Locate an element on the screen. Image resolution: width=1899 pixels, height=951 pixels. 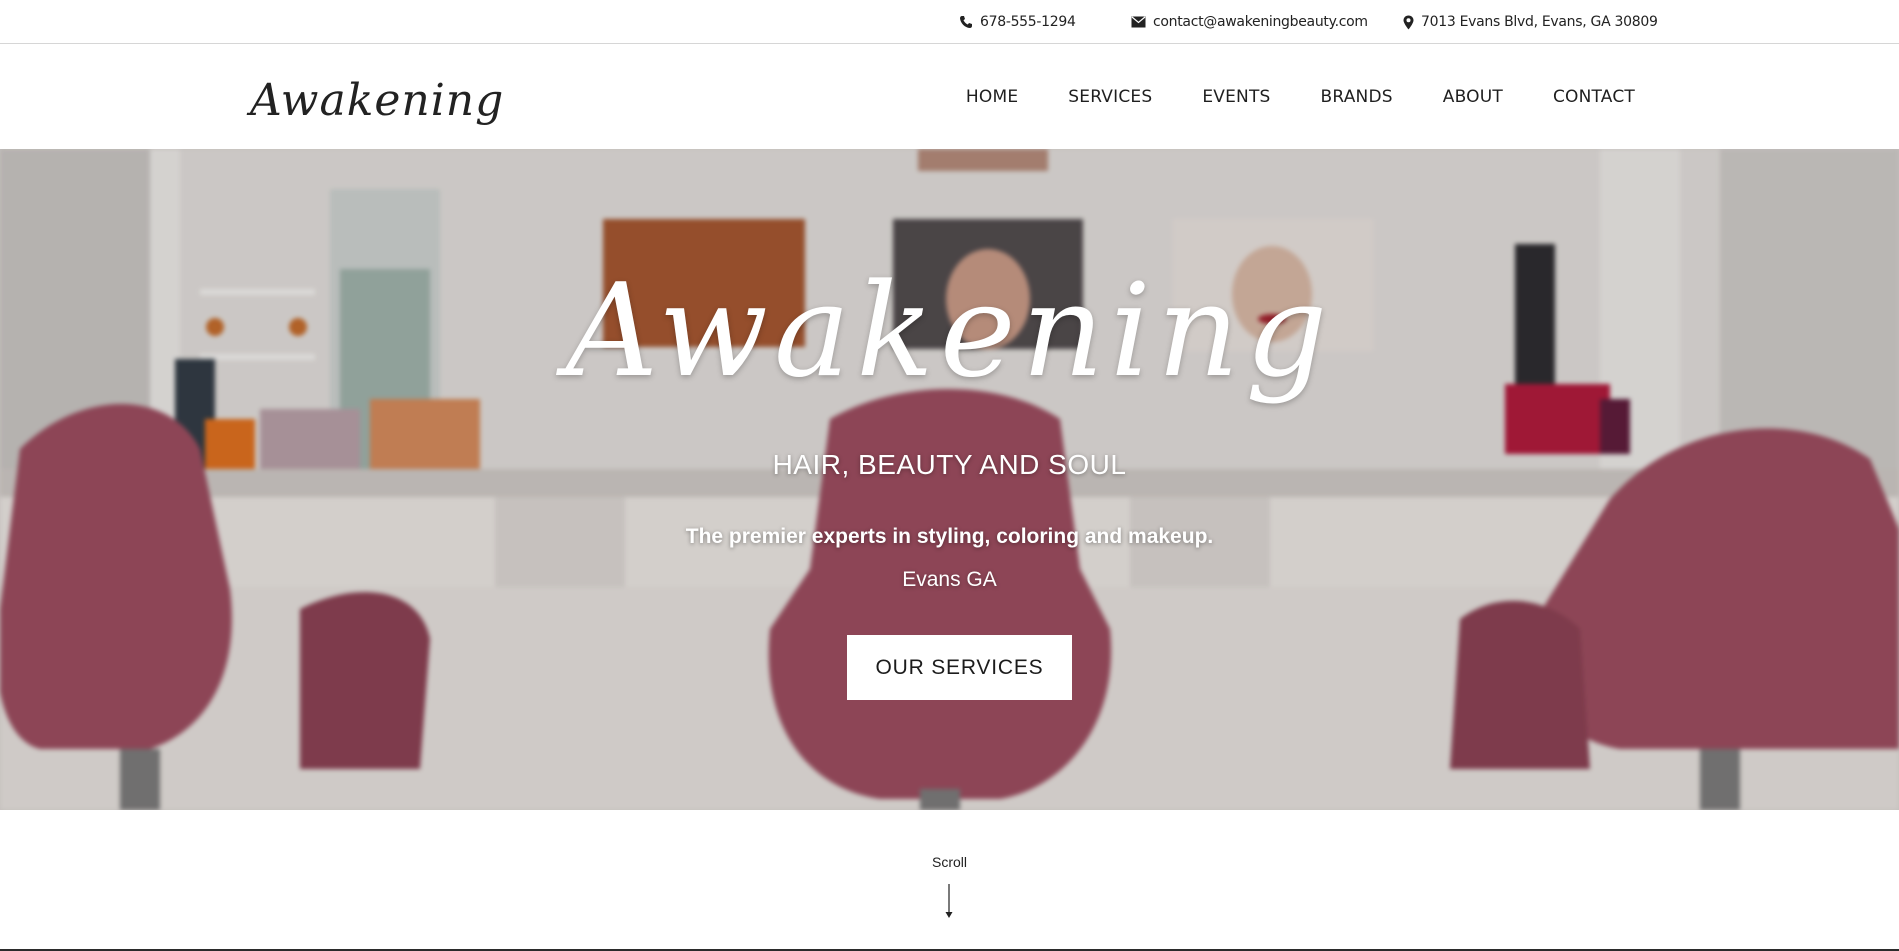
email-address: contact@awakeningbeauty.com is located at coordinates (1260, 22).